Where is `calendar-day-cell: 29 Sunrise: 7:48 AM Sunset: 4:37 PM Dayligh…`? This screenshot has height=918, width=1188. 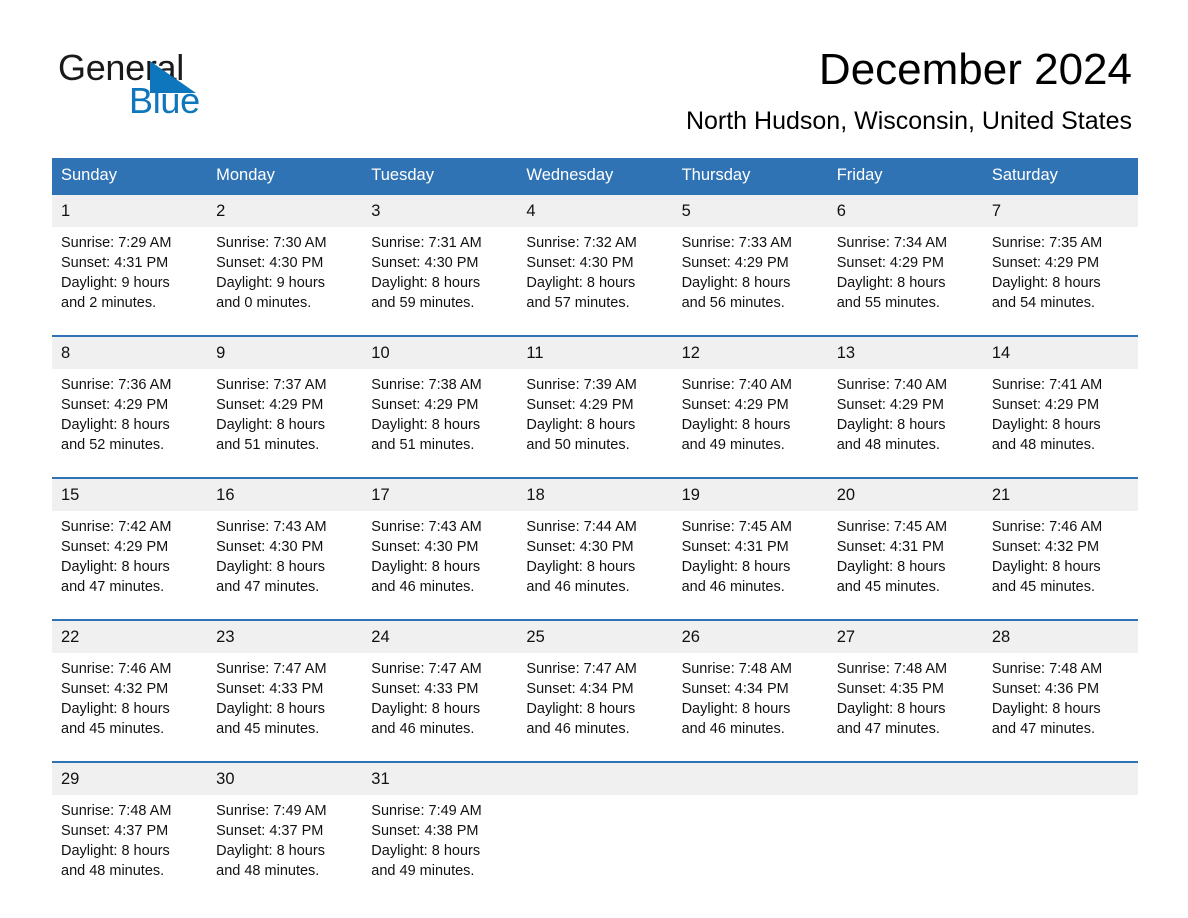
calendar-day-cell: 29 Sunrise: 7:48 AM Sunset: 4:37 PM Dayligh… is located at coordinates (130, 832).